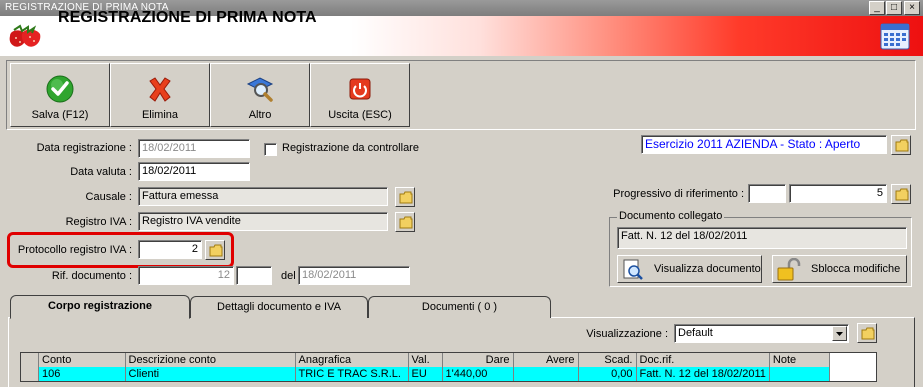  I want to click on visualizza-documento-label: Visualizza documento, so click(707, 269).